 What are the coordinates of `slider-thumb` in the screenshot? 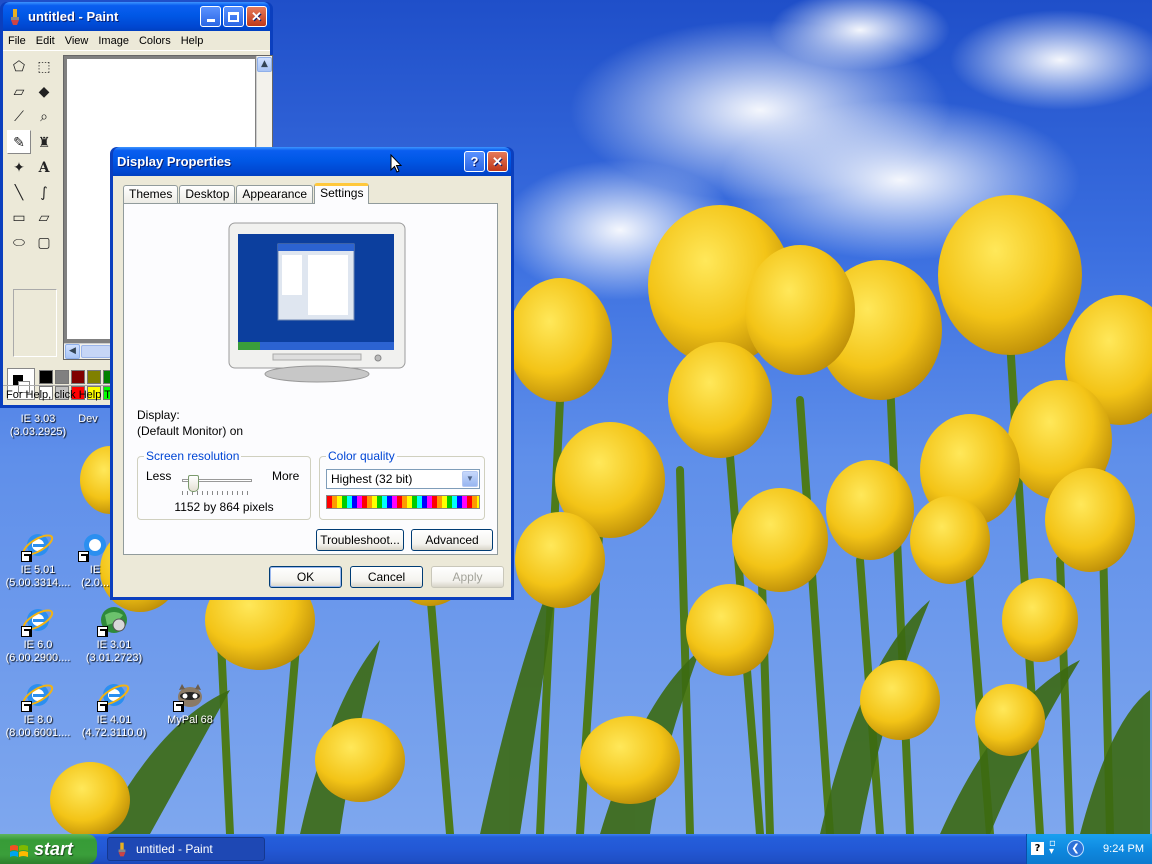 It's located at (193, 483).